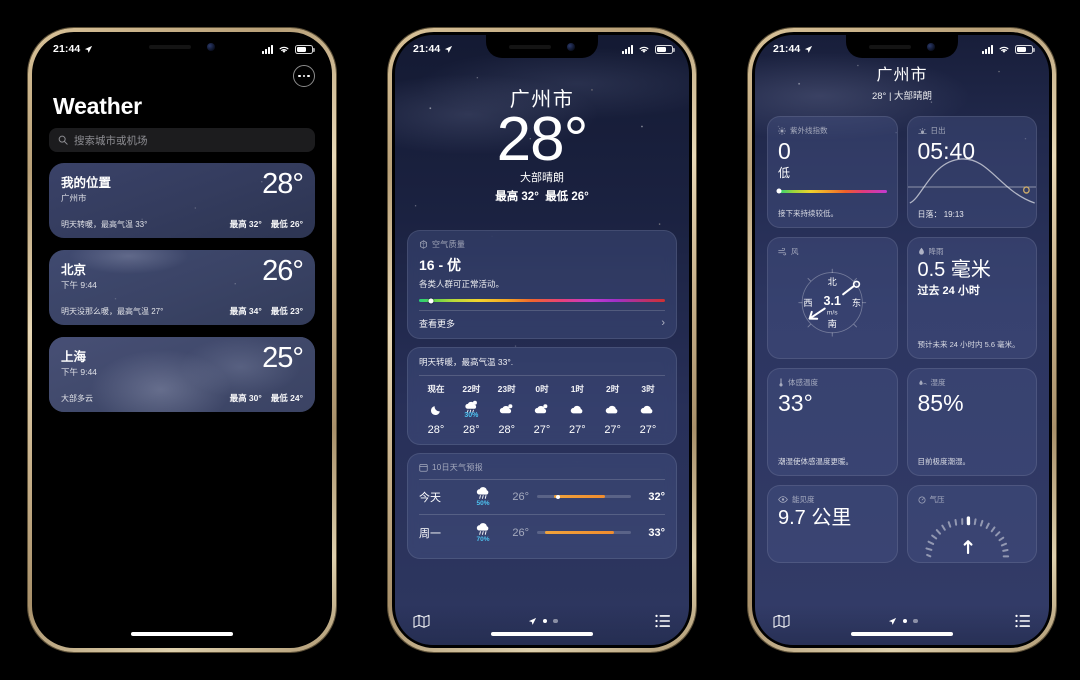  What do you see at coordinates (506, 388) in the screenshot?
I see `hour-time: 23时` at bounding box center [506, 388].